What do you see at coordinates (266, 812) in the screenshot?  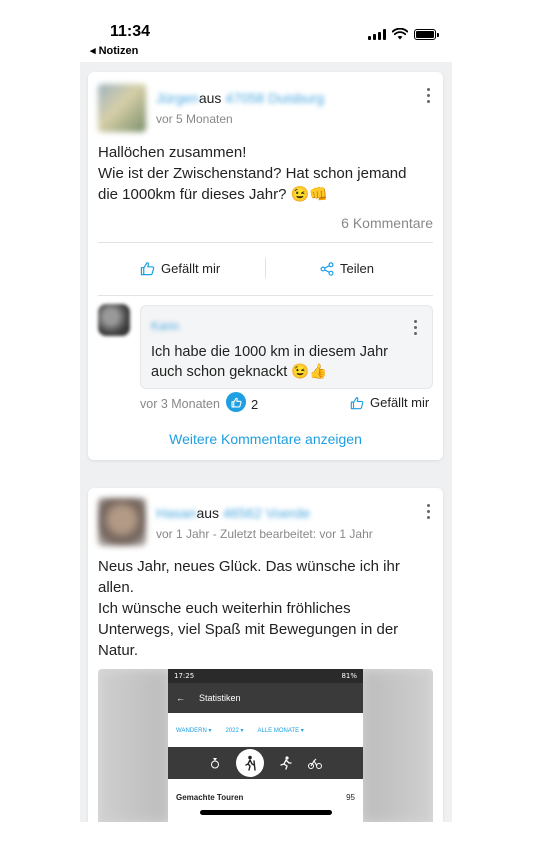 I see `home-indicator` at bounding box center [266, 812].